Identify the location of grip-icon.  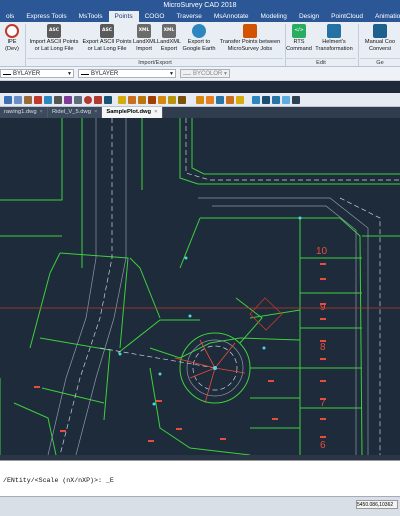
(48, 100).